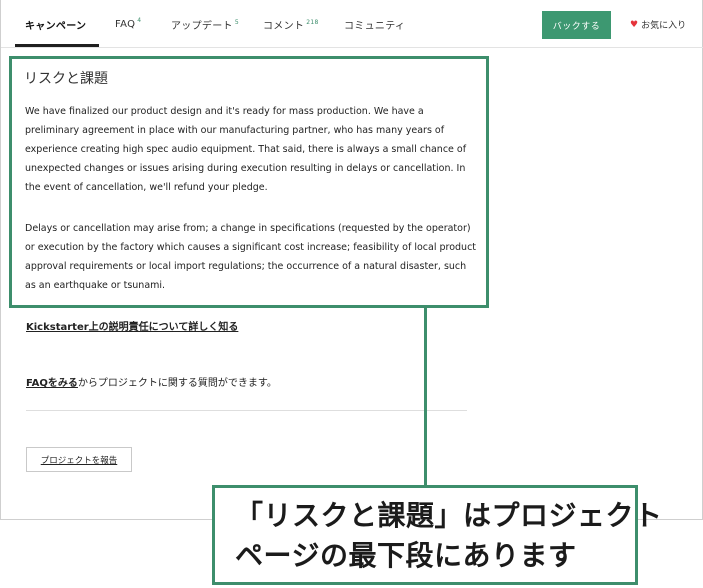 The width and height of the screenshot is (703, 588). I want to click on risk-title: リスクと課題, so click(66, 79).